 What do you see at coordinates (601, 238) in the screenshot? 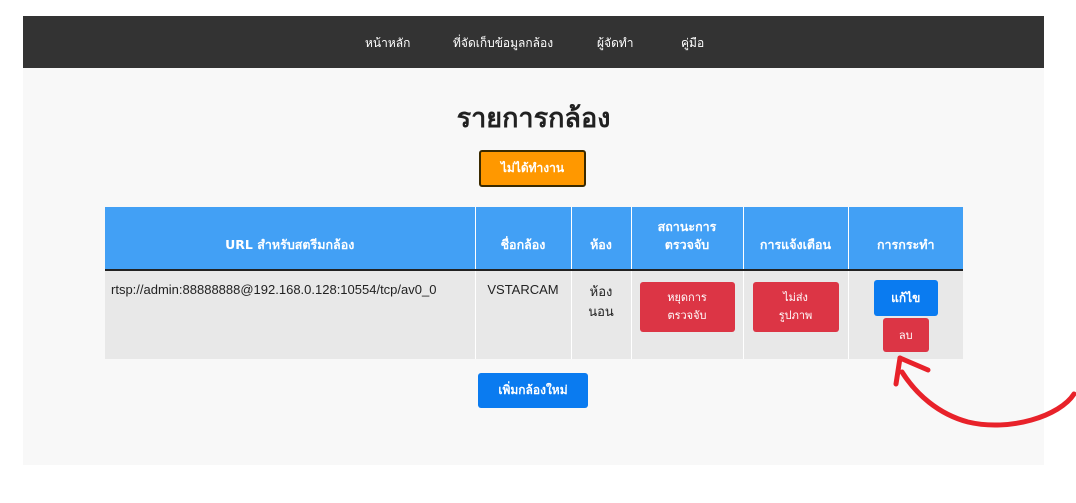
I see `header-room: ห้อง` at bounding box center [601, 238].